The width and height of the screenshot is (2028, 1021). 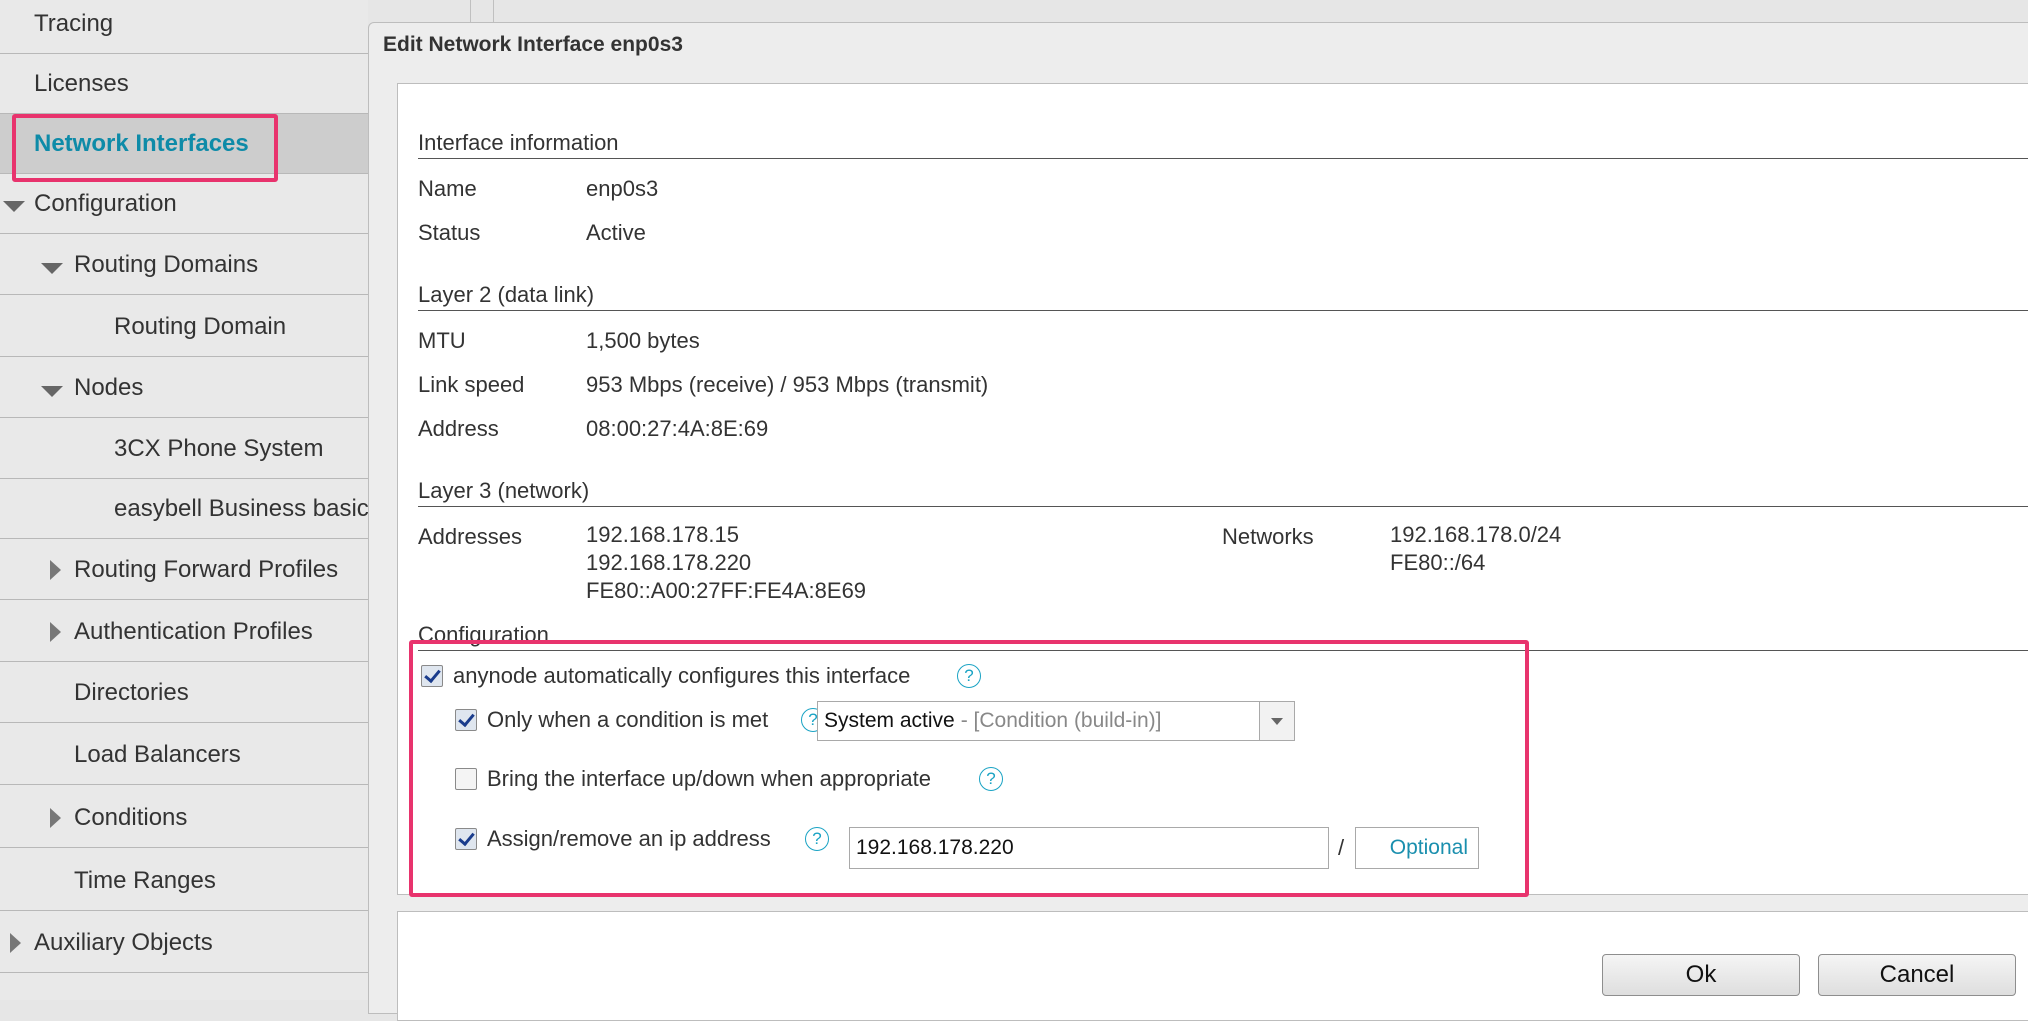 I want to click on mtu-label: MTU, so click(x=442, y=340).